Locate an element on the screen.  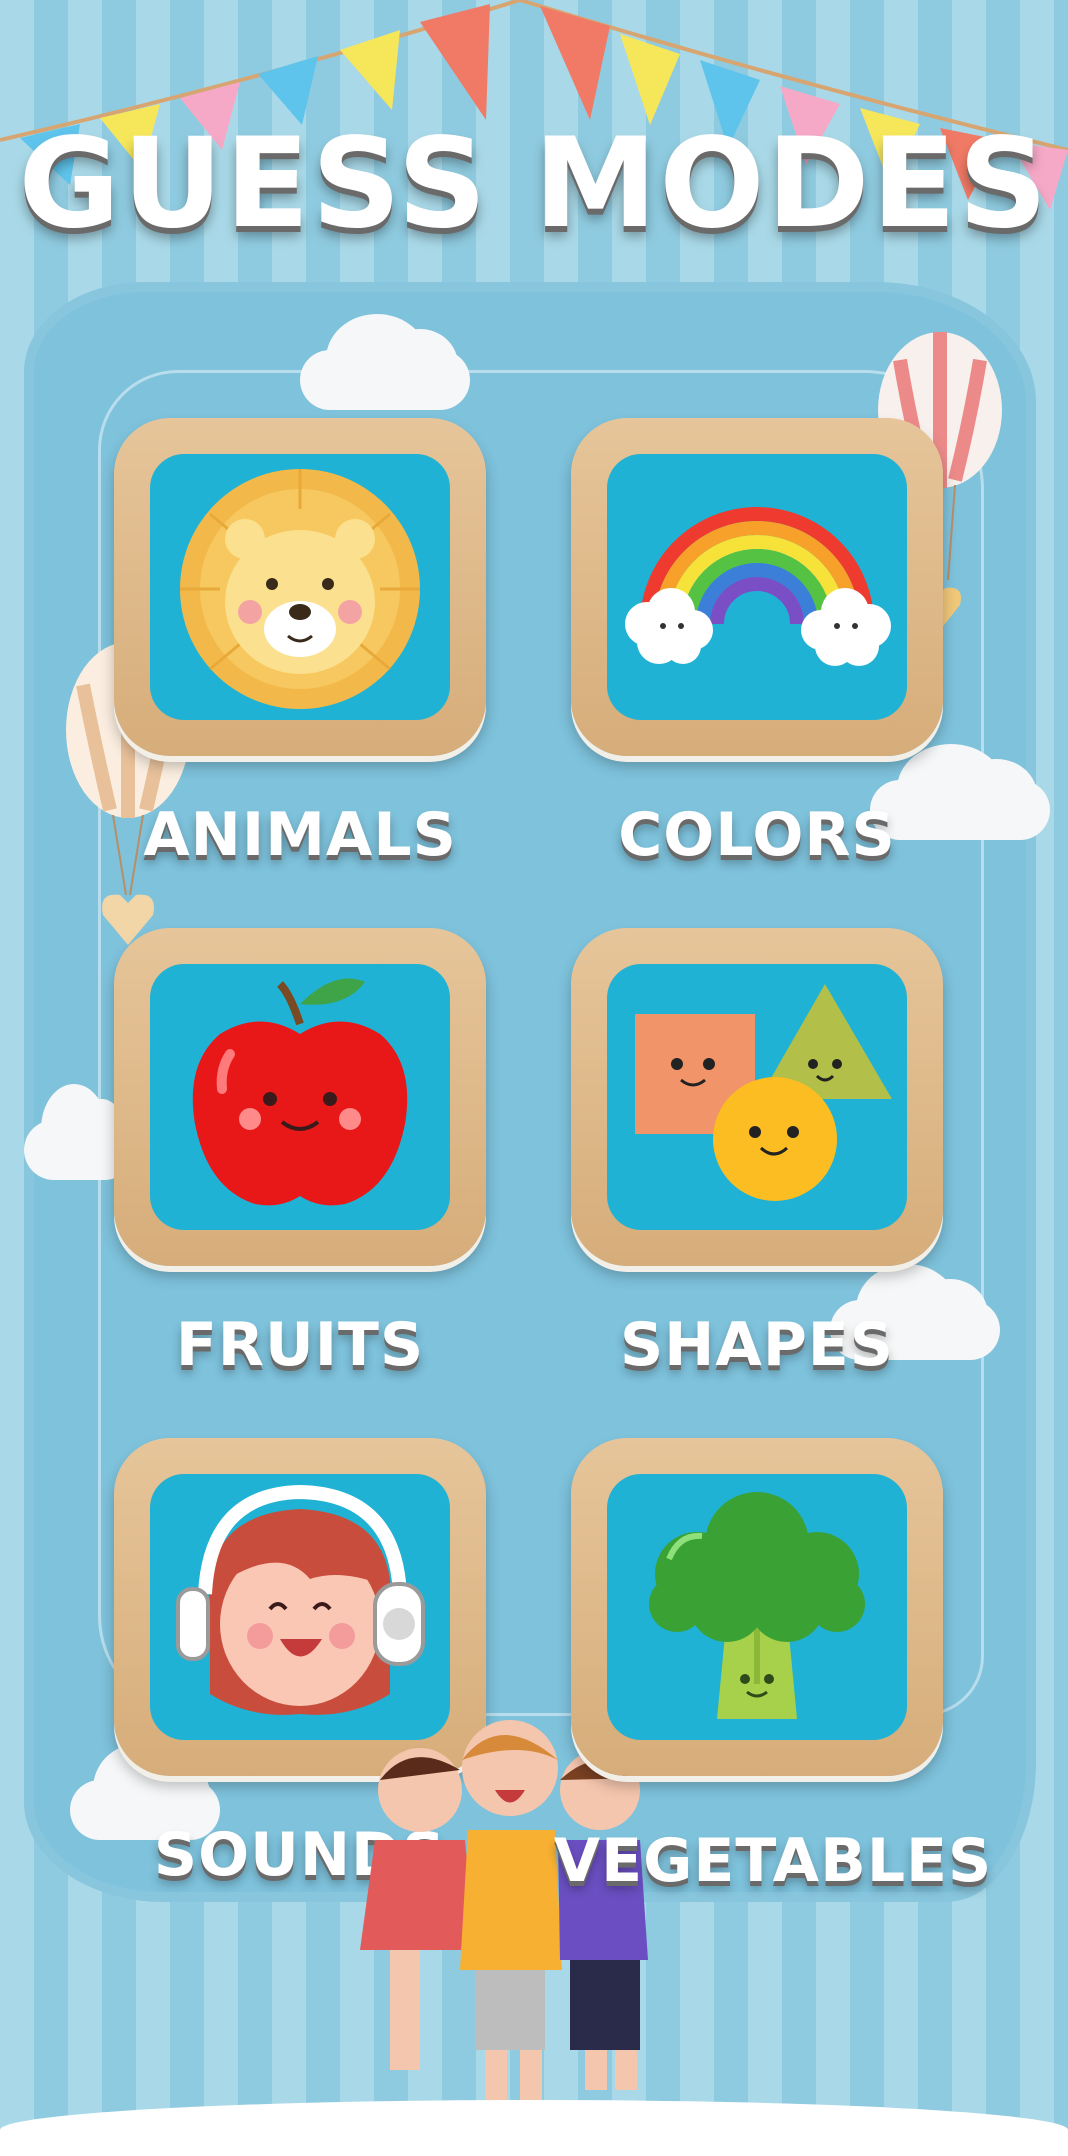
mode-card-colors is located at coordinates (757, 587).